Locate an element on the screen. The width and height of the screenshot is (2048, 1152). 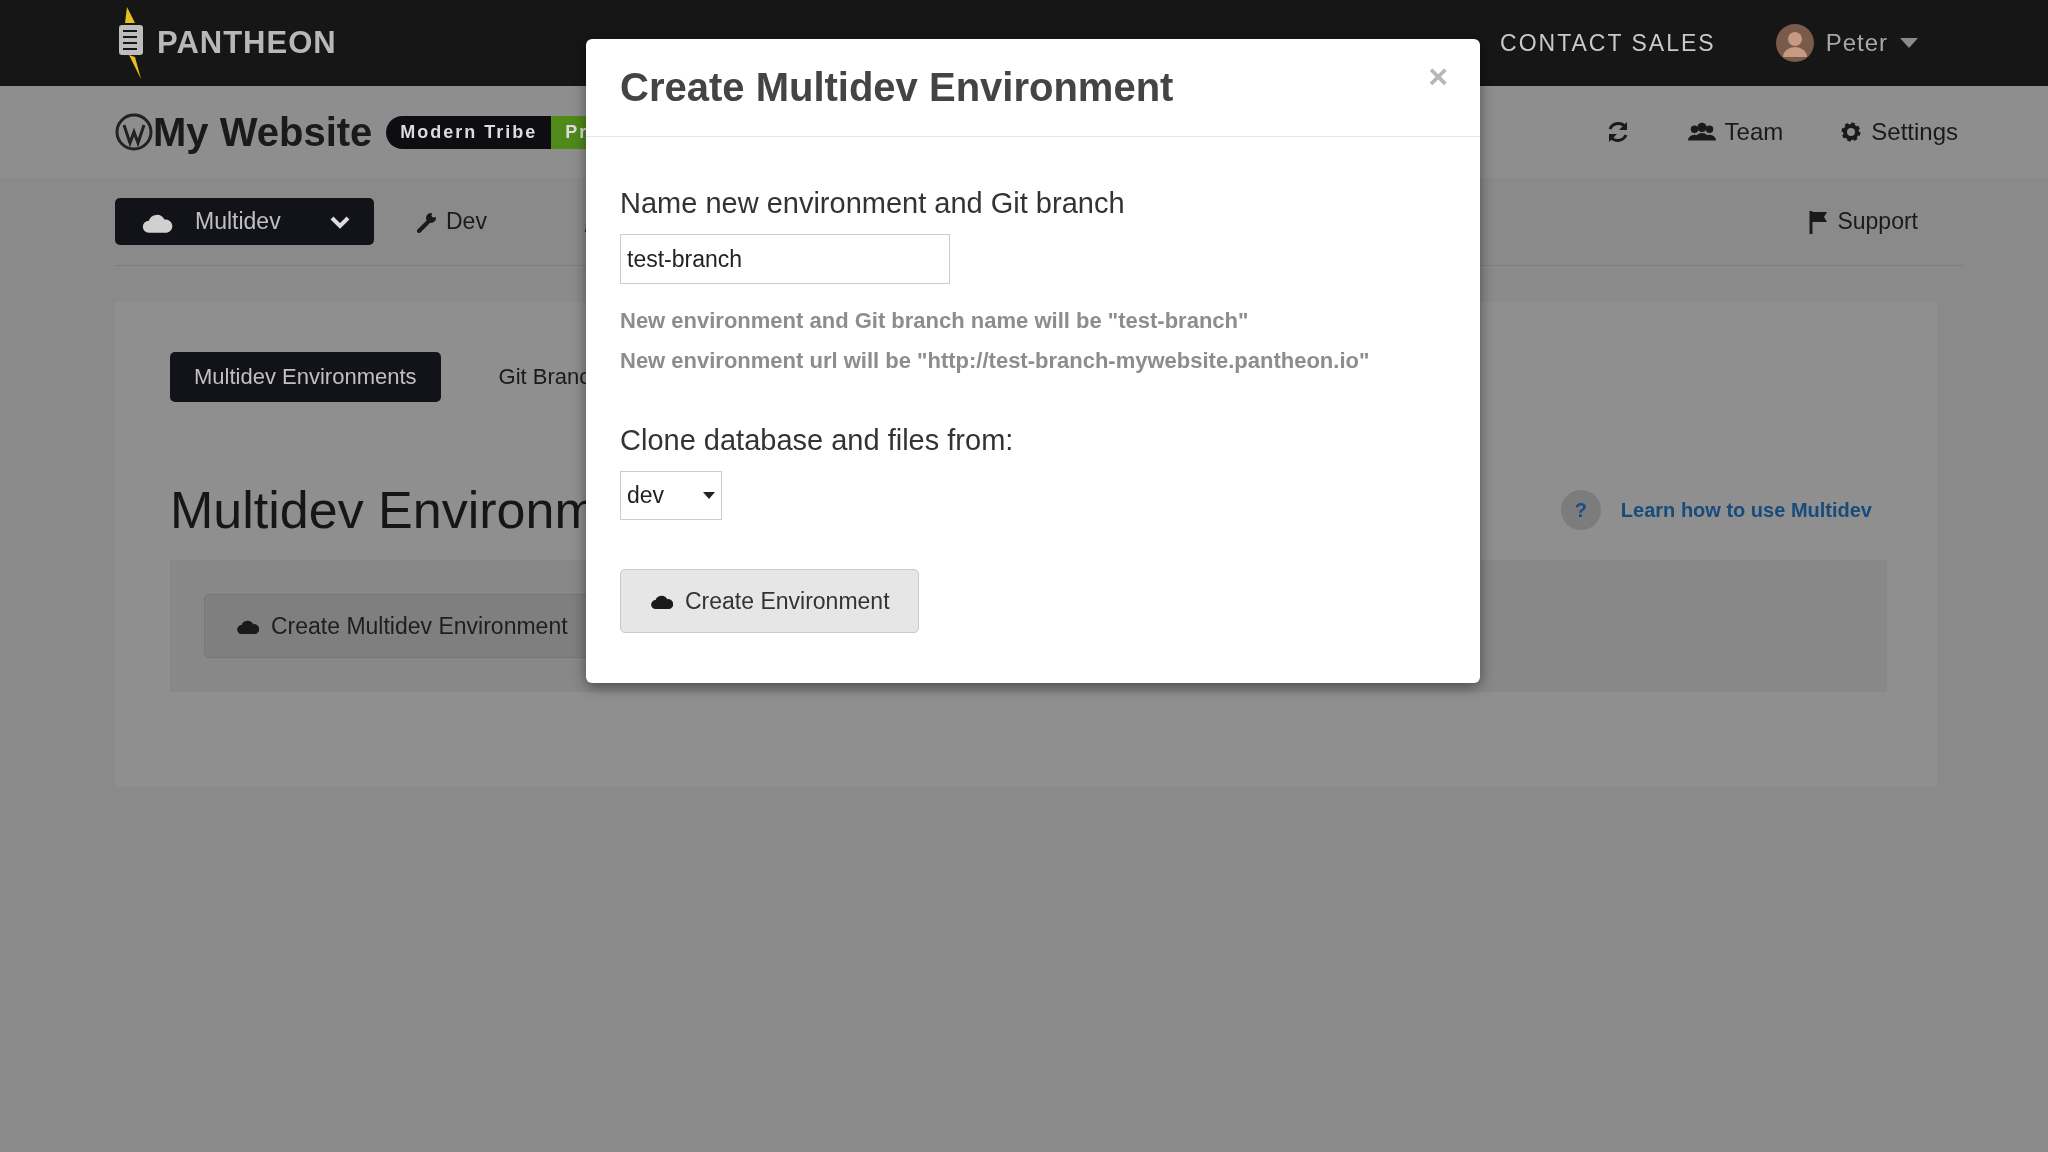
user-menu: Peter is located at coordinates (1856, 43).